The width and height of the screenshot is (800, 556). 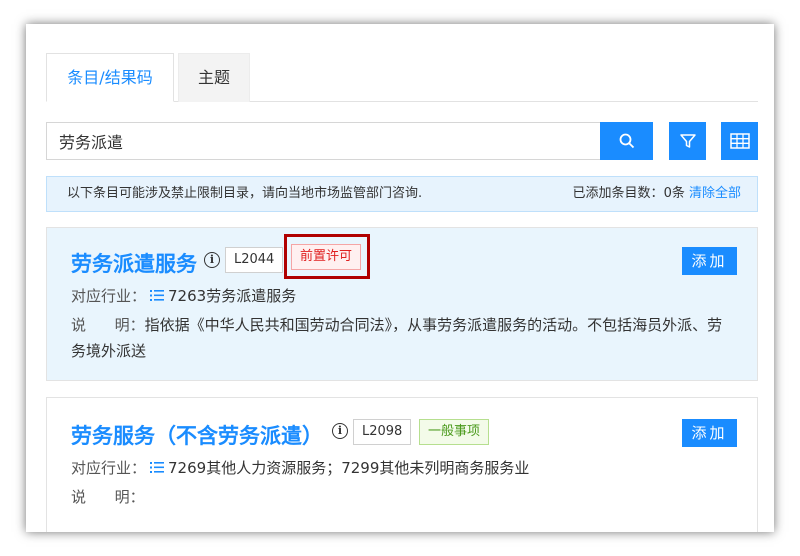 I want to click on tag-general-item: 一般事项, so click(x=454, y=432).